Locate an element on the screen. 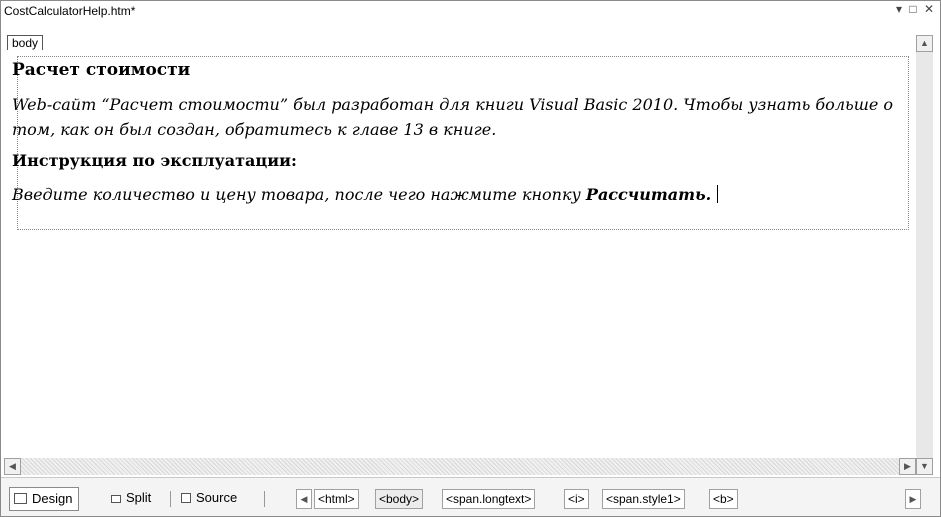 This screenshot has width=941, height=517. instructions-heading: Инструкция по эксплуатации: is located at coordinates (154, 160).